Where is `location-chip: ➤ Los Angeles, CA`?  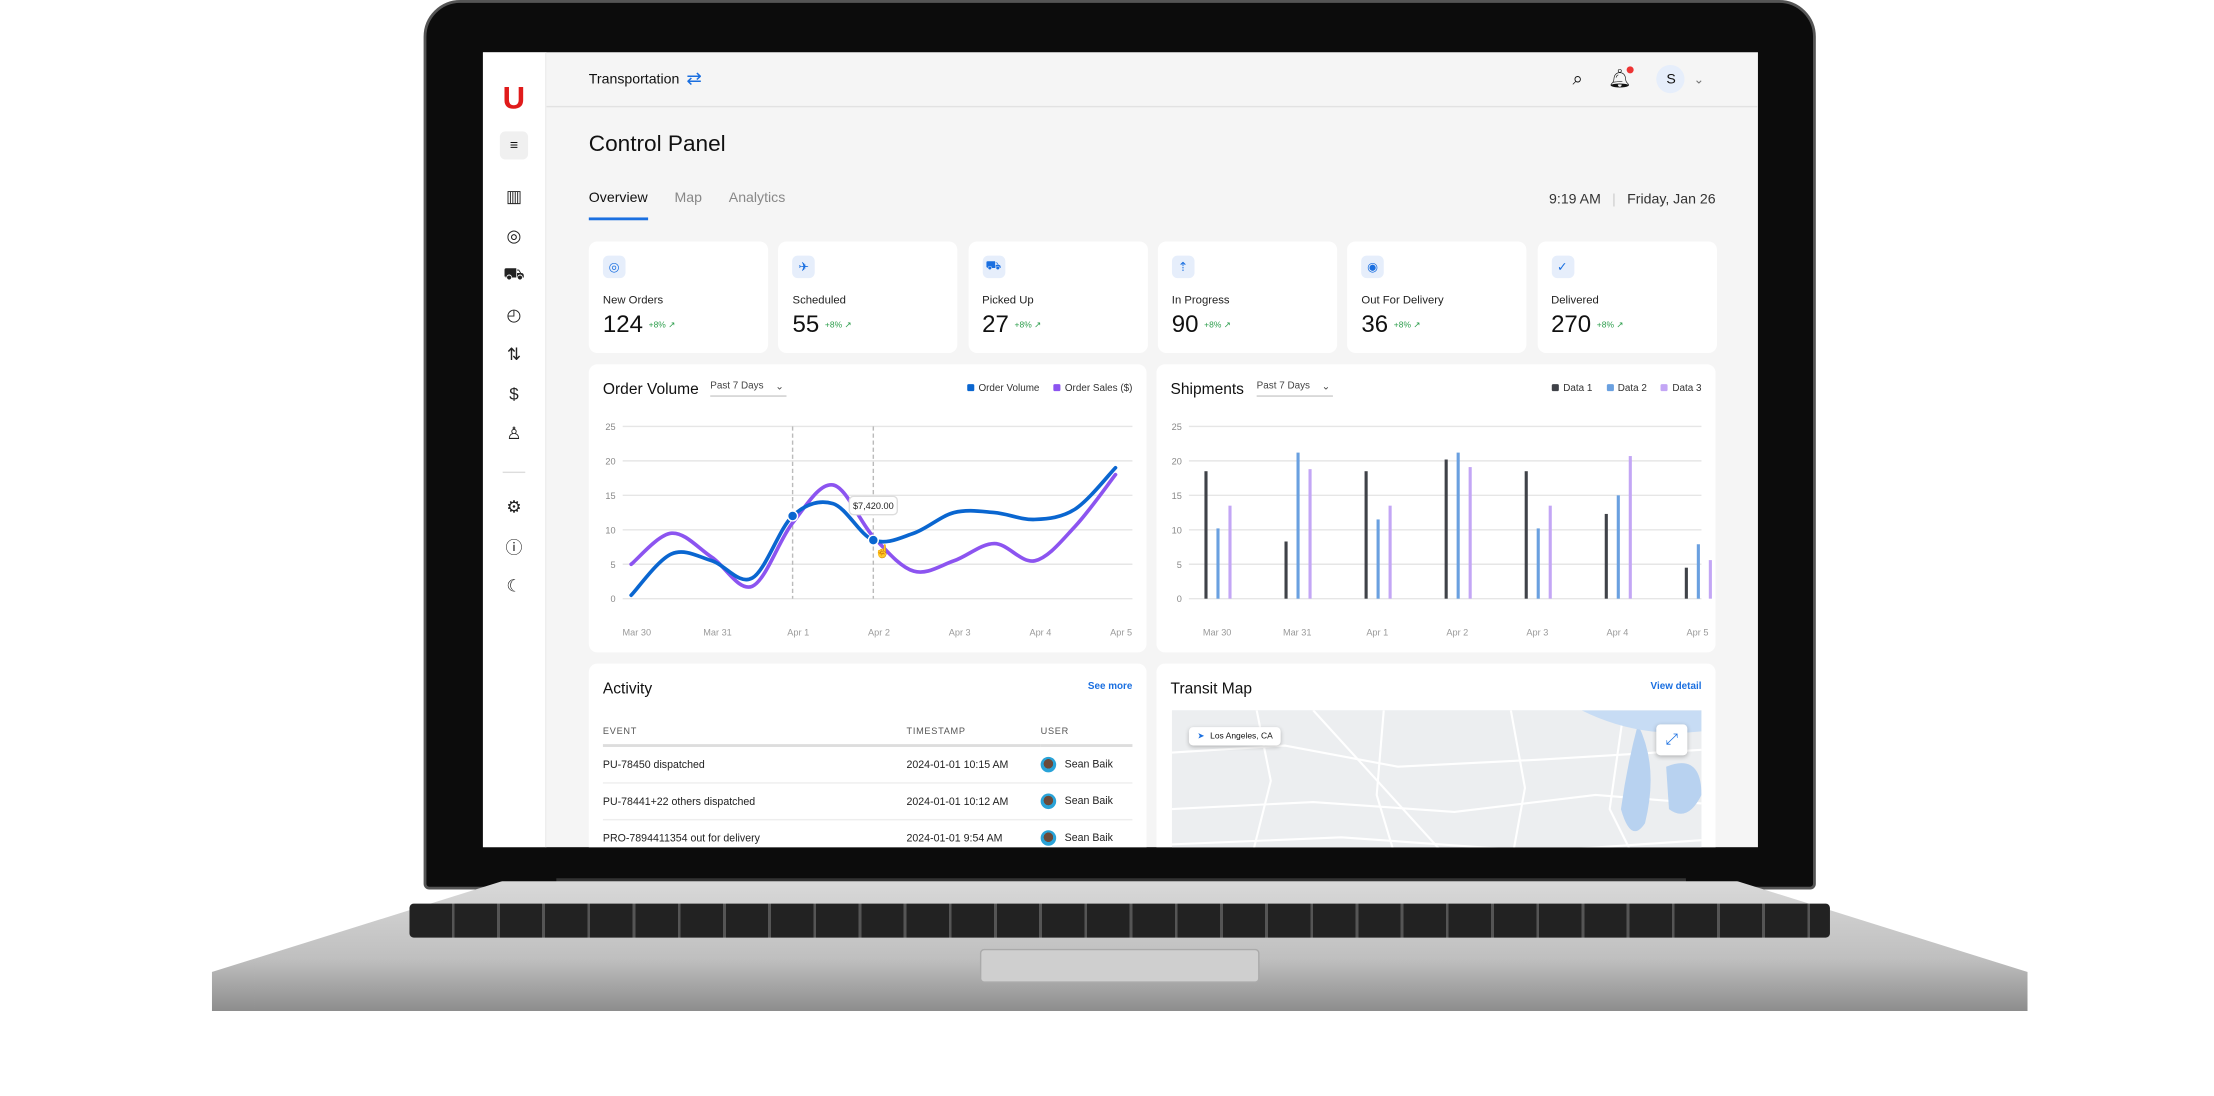 location-chip: ➤ Los Angeles, CA is located at coordinates (1235, 736).